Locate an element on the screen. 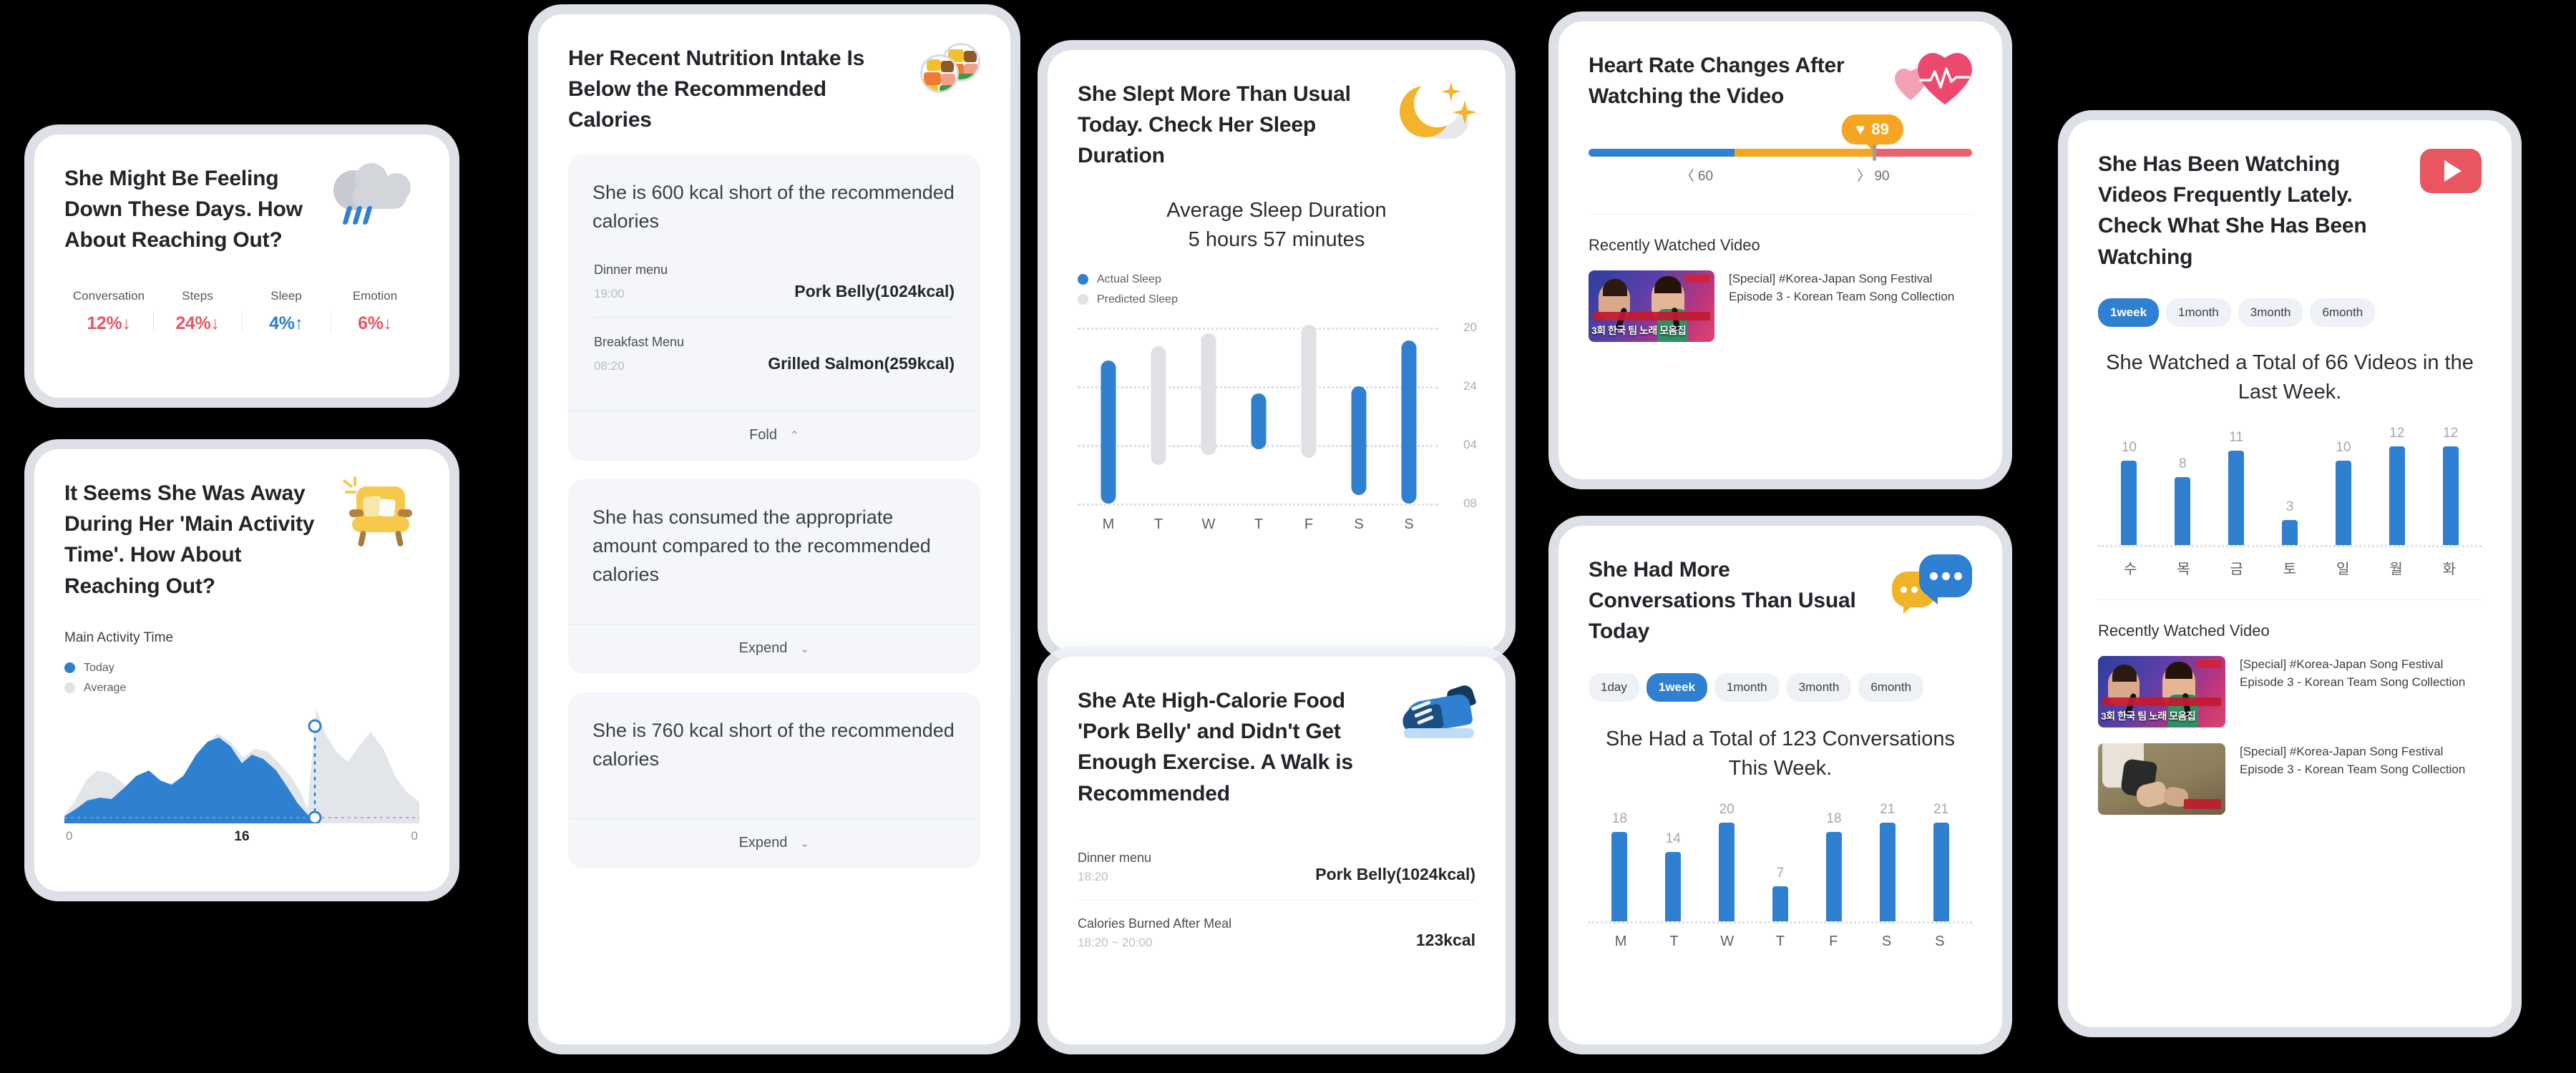  convo-range-chips: 1day 1week 1month 3month 6month is located at coordinates (1780, 687).